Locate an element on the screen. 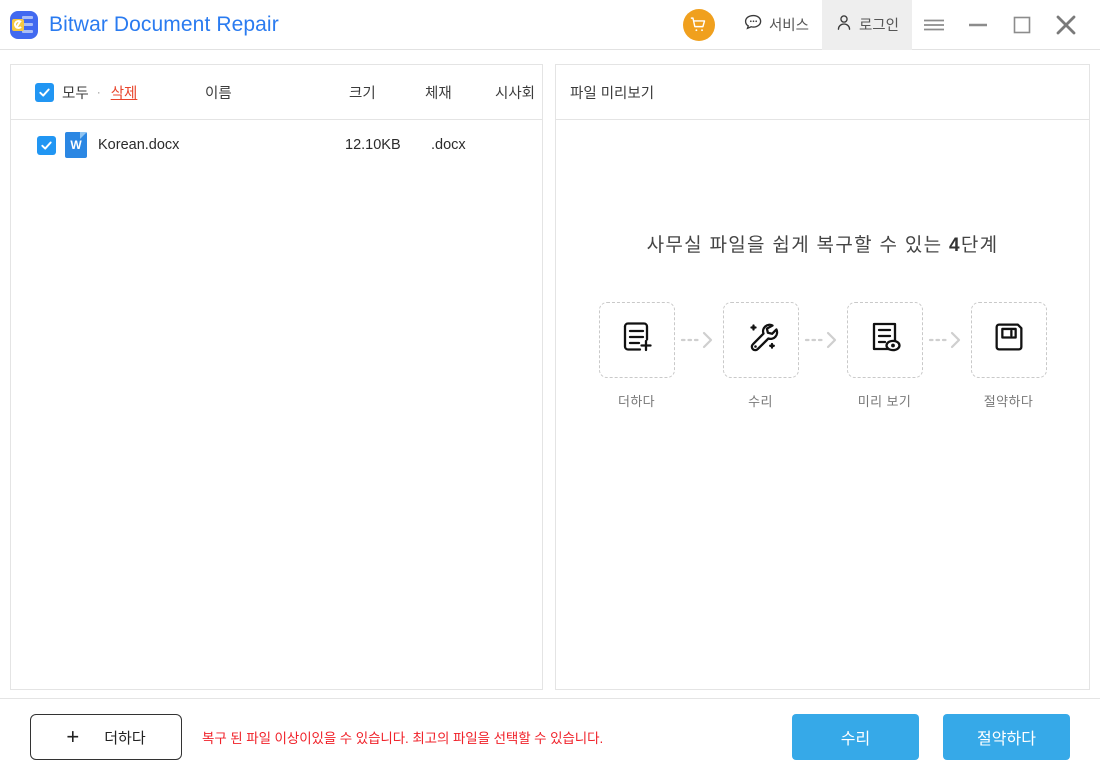  document-add-icon is located at coordinates (637, 339).